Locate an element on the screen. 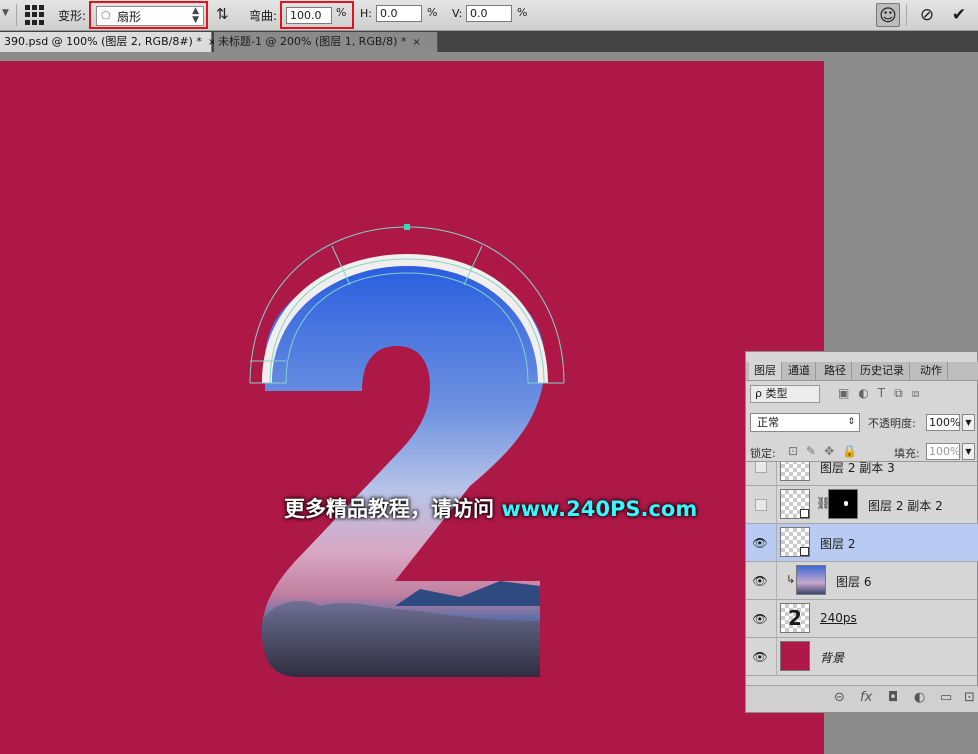  panel-tabs: 图层 通道 路径 历史记录 动作 is located at coordinates (862, 371).